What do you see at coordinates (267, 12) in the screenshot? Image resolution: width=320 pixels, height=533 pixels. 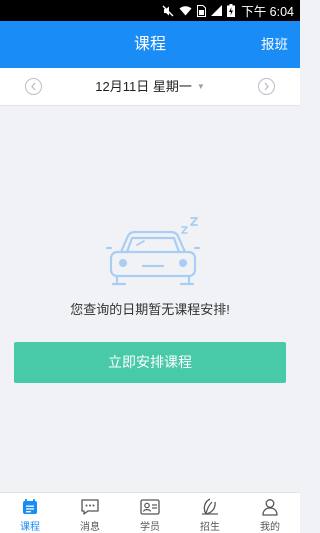 I see `status-time: 下午 6:04` at bounding box center [267, 12].